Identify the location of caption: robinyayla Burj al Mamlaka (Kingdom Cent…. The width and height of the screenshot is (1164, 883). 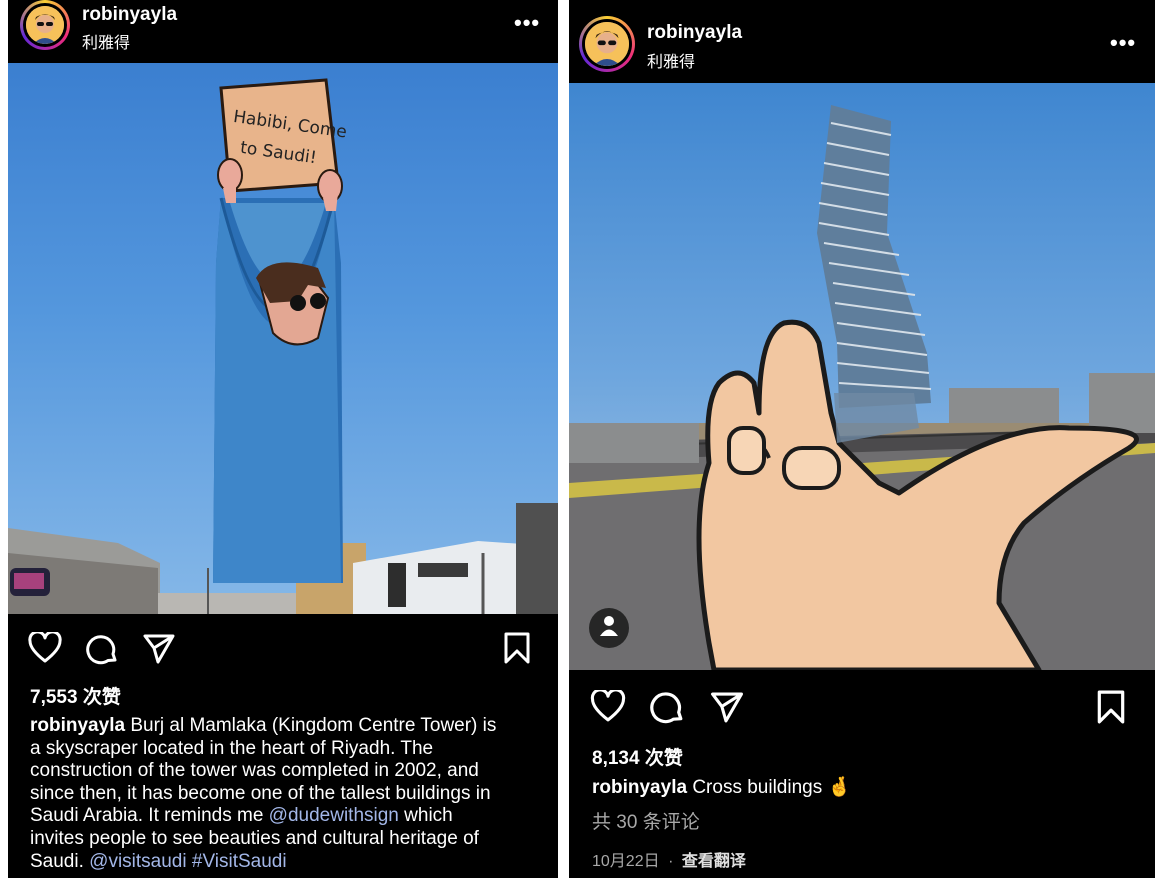
(263, 793).